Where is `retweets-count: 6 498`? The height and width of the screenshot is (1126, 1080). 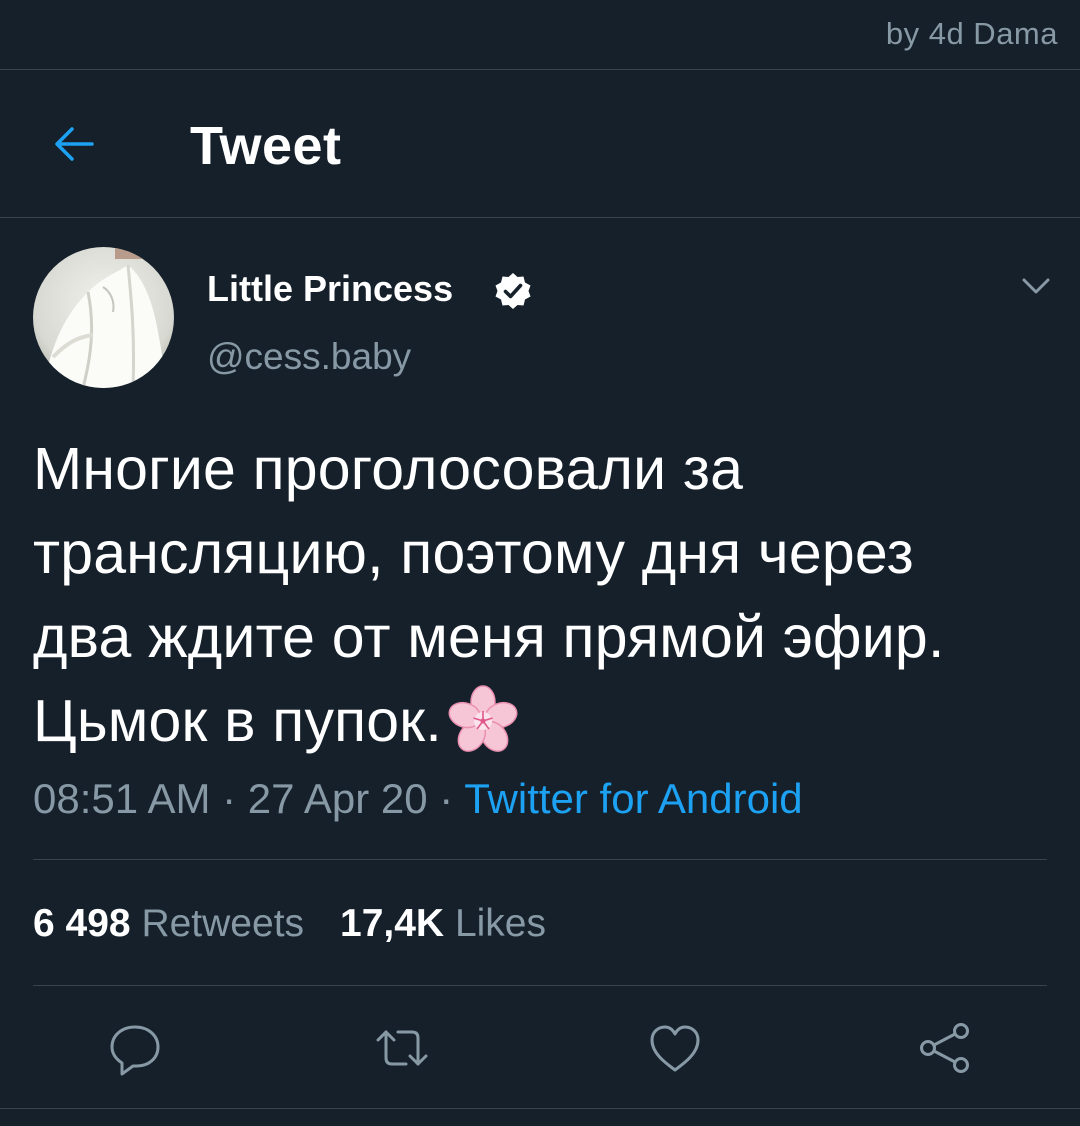
retweets-count: 6 498 is located at coordinates (82, 923).